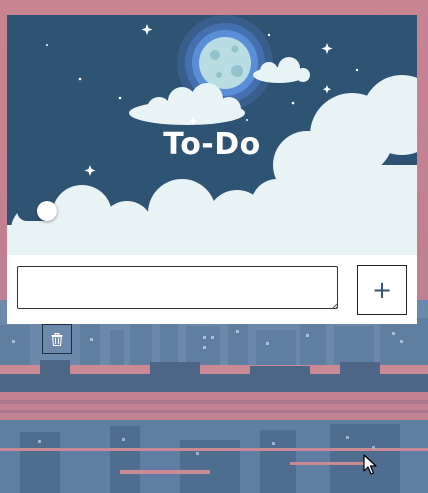  What do you see at coordinates (177, 287) in the screenshot?
I see `todo-input` at bounding box center [177, 287].